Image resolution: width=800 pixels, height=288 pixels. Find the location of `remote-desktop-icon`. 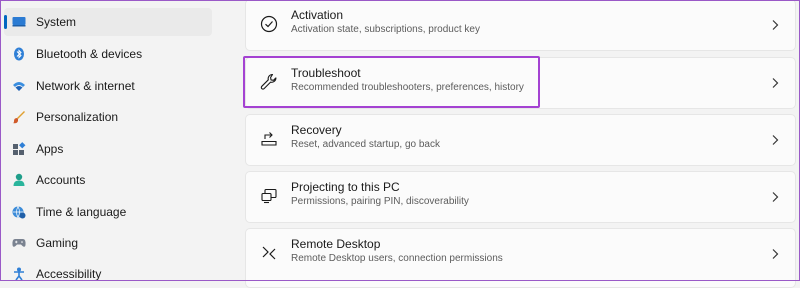

remote-desktop-icon is located at coordinates (269, 253).